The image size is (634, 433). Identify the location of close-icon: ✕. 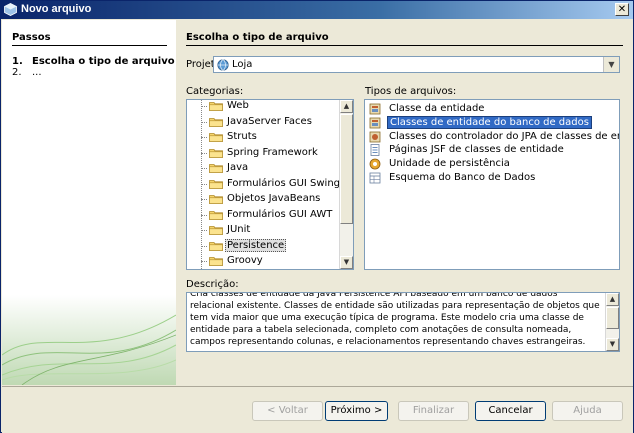
(622, 9).